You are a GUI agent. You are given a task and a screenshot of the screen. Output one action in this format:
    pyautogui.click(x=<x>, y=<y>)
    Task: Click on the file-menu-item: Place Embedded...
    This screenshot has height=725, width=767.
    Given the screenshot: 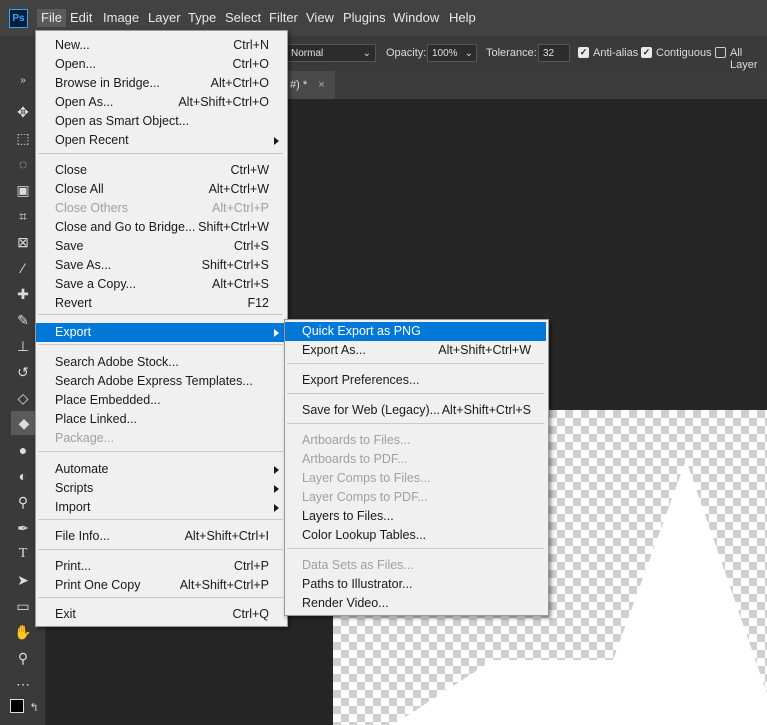 What is the action you would take?
    pyautogui.click(x=160, y=400)
    